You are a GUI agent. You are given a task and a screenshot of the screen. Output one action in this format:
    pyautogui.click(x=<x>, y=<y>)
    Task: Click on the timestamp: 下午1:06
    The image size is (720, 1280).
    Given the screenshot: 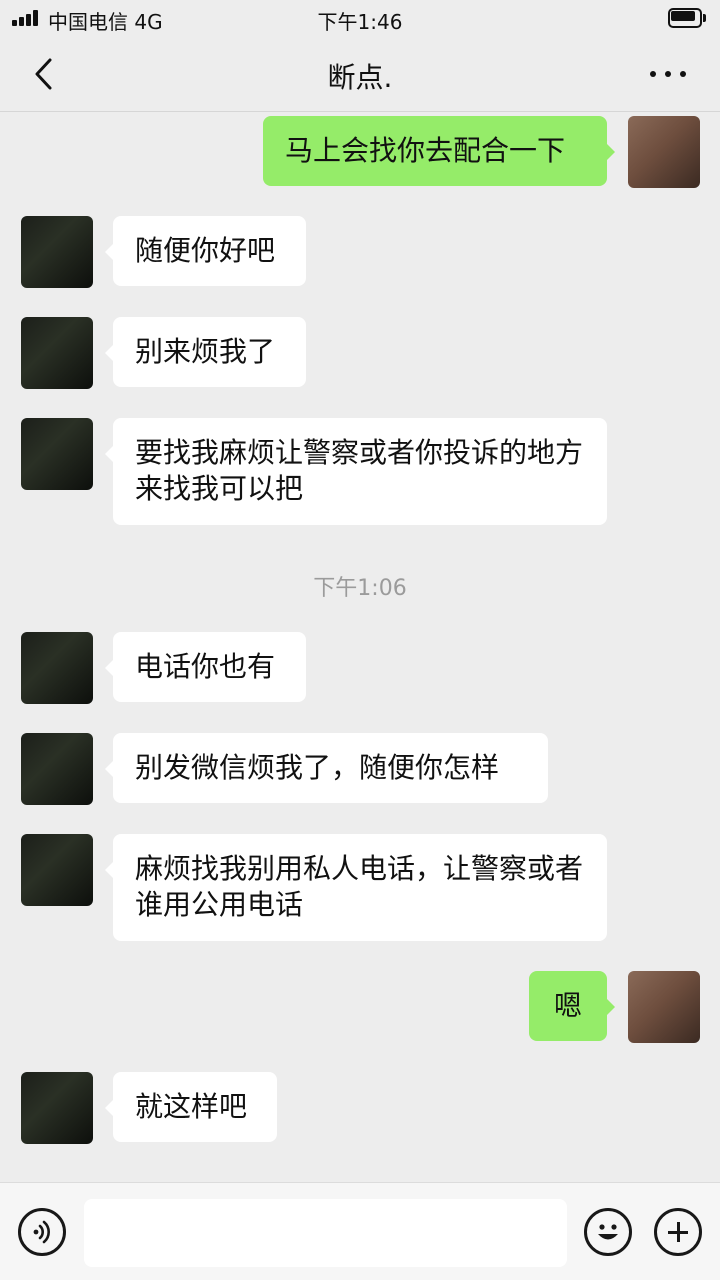 What is the action you would take?
    pyautogui.click(x=360, y=588)
    